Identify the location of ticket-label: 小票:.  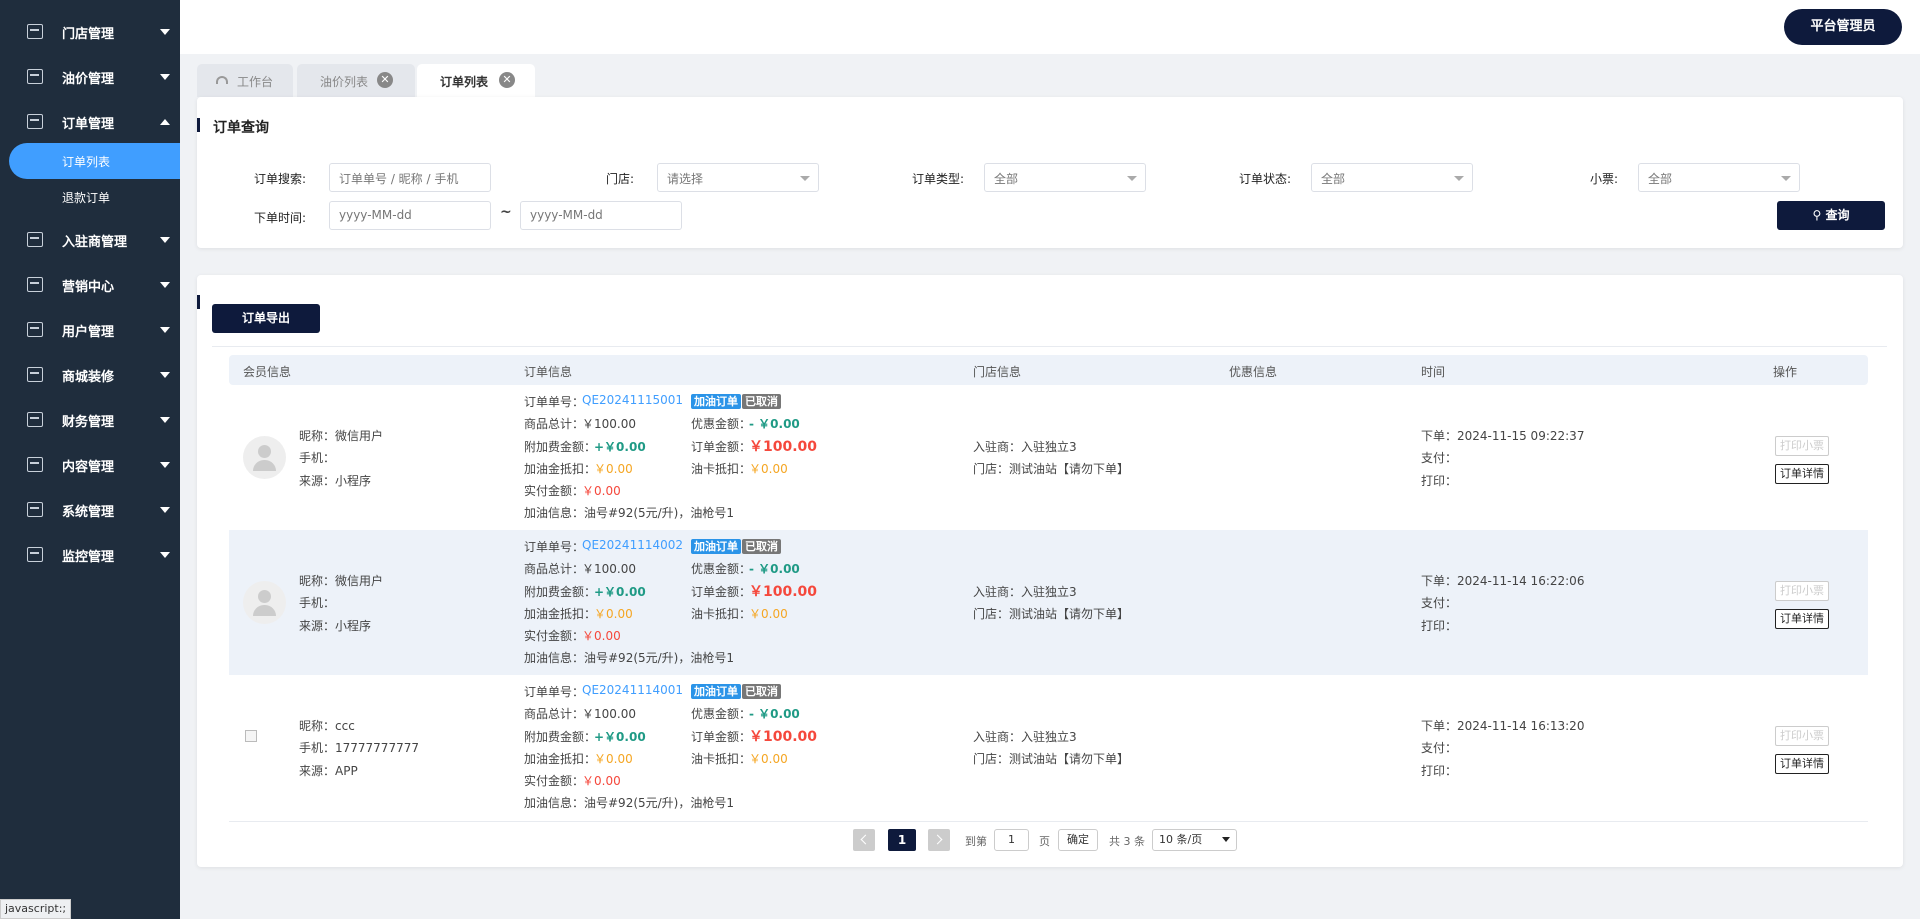
(1603, 179).